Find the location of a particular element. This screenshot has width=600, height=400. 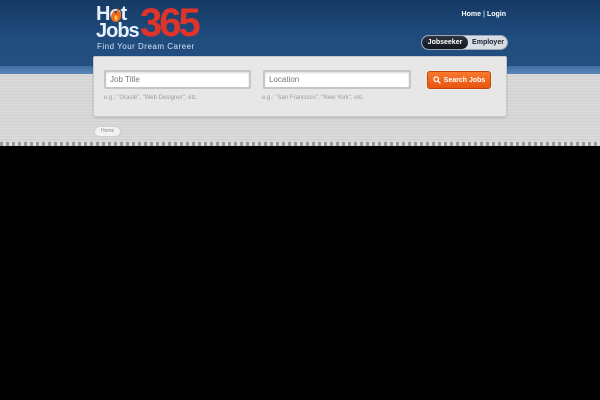

location-field is located at coordinates (337, 79).